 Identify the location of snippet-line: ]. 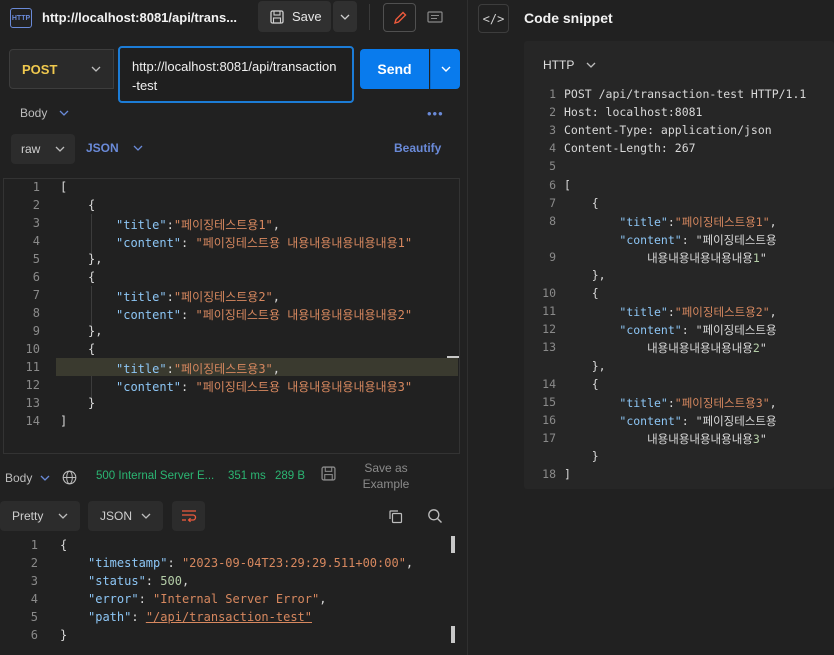
(567, 474).